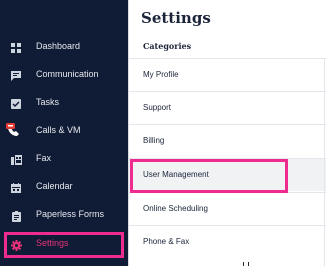 This screenshot has width=326, height=266. I want to click on dashboard-icon, so click(16, 48).